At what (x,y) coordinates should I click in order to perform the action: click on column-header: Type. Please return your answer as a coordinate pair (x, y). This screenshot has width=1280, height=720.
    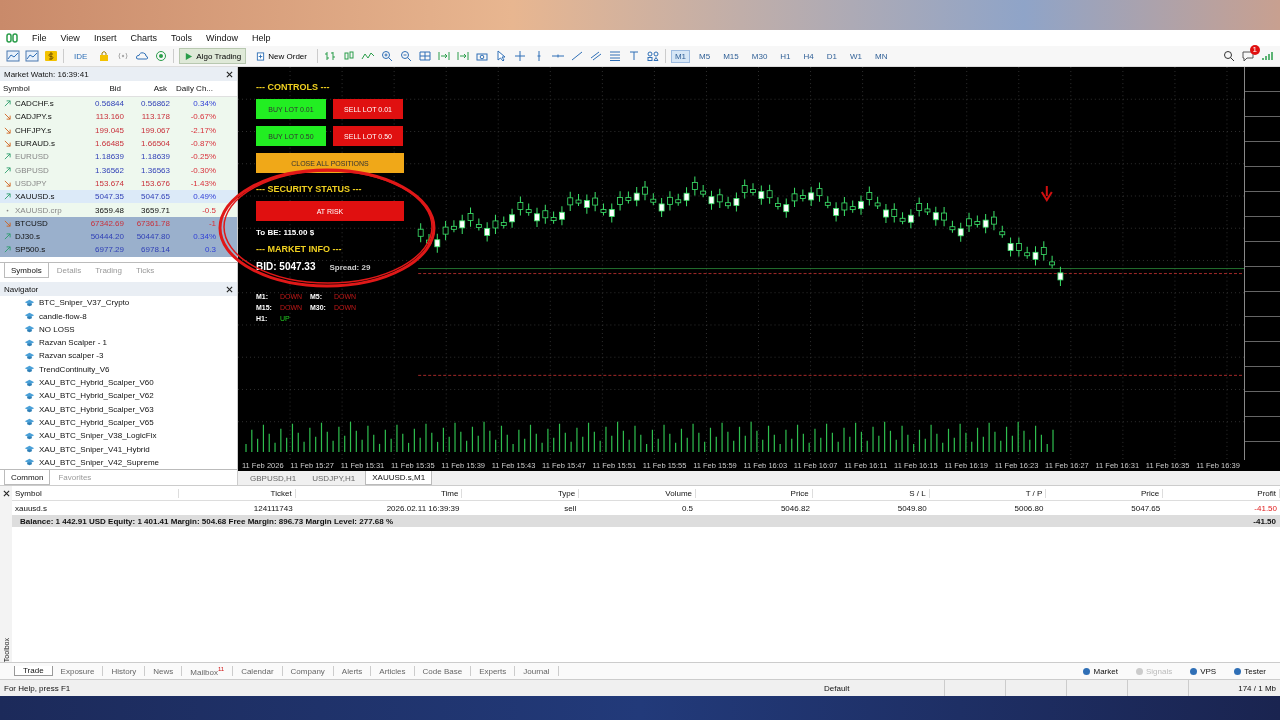
    Looking at the image, I should click on (521, 493).